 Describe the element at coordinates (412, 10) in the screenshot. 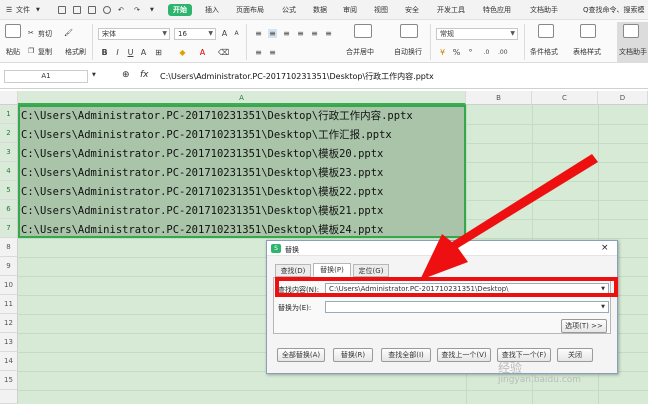

I see `tab-security: 安全` at that location.